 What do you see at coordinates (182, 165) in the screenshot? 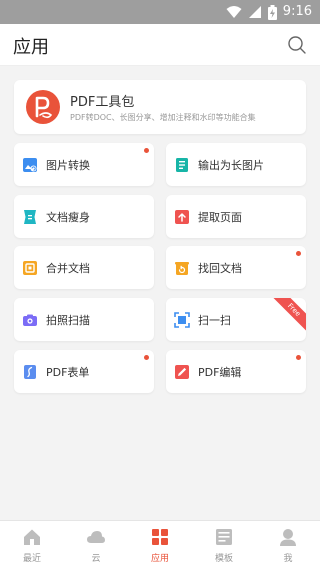
I see `long-image-icon` at bounding box center [182, 165].